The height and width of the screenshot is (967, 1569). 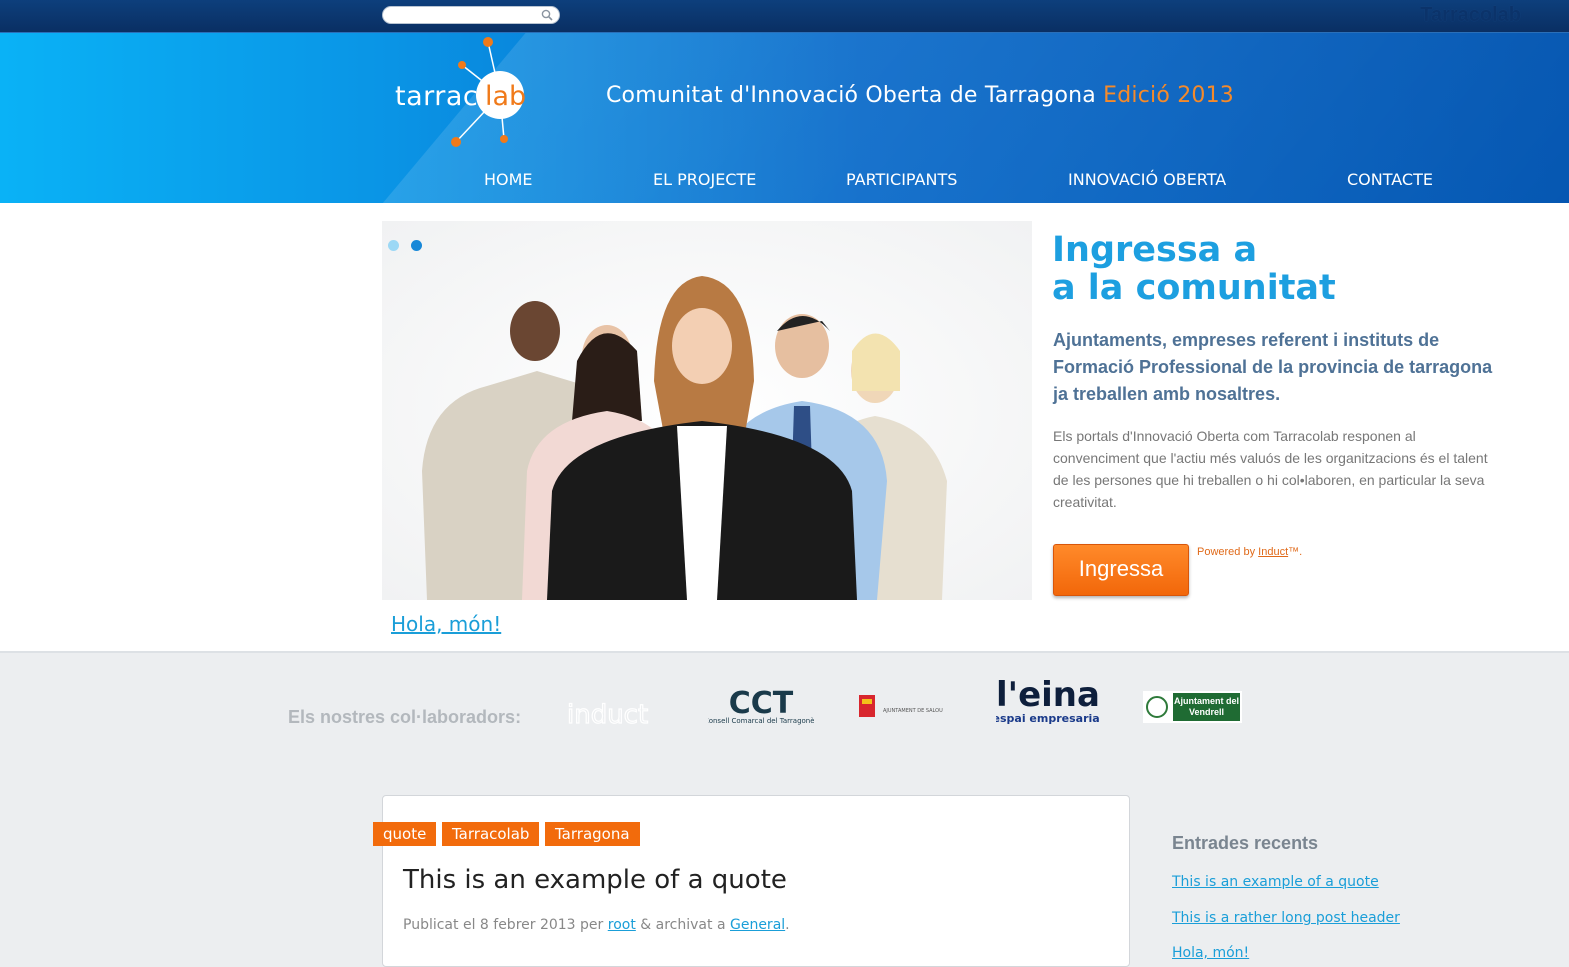 What do you see at coordinates (1147, 179) in the screenshot?
I see `nav-item-innovacio-oberta: INNOVACIÓ OBERTA` at bounding box center [1147, 179].